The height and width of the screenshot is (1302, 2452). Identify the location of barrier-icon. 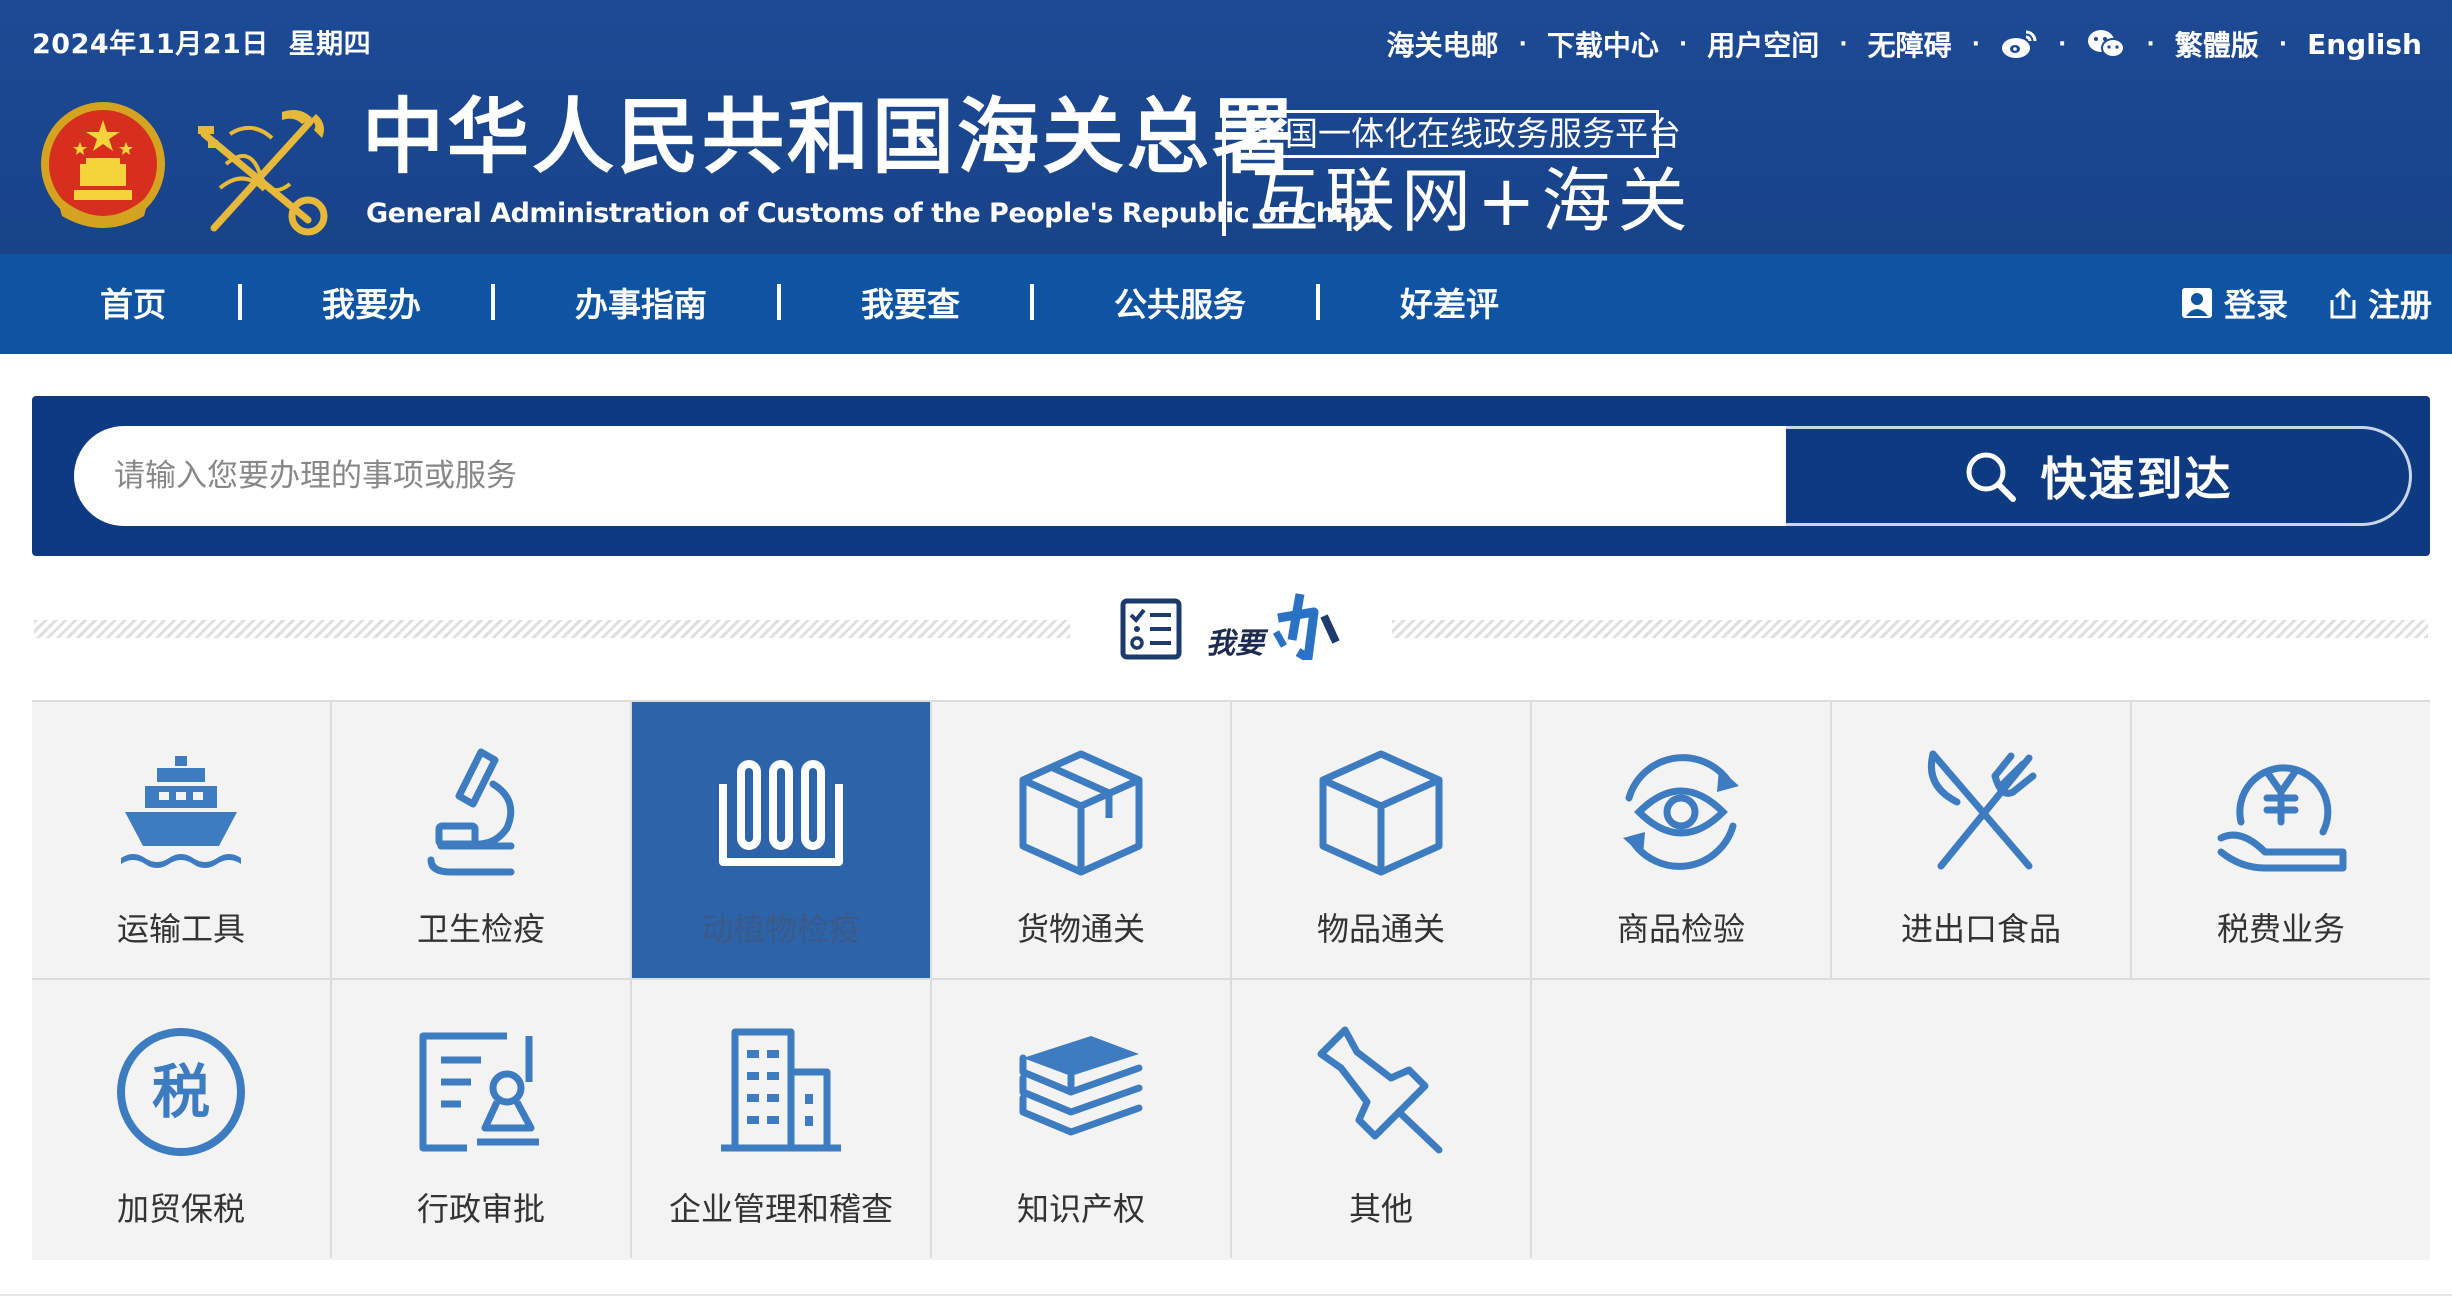
(781, 813).